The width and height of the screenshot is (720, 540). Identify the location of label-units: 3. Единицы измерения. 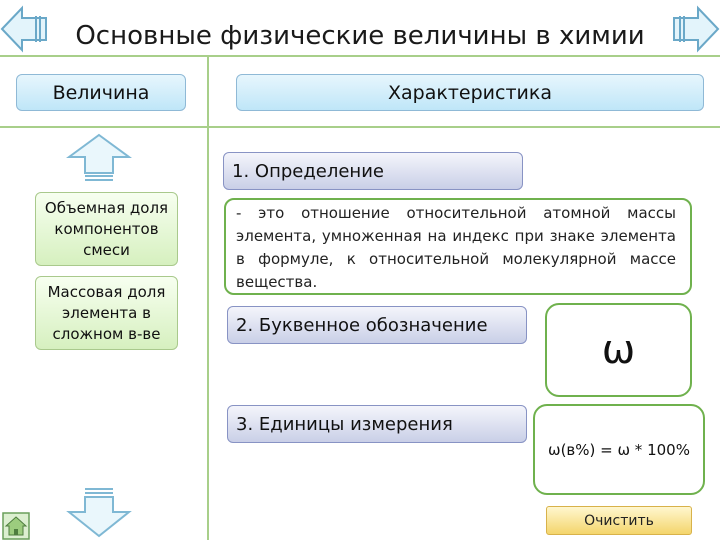
(377, 424).